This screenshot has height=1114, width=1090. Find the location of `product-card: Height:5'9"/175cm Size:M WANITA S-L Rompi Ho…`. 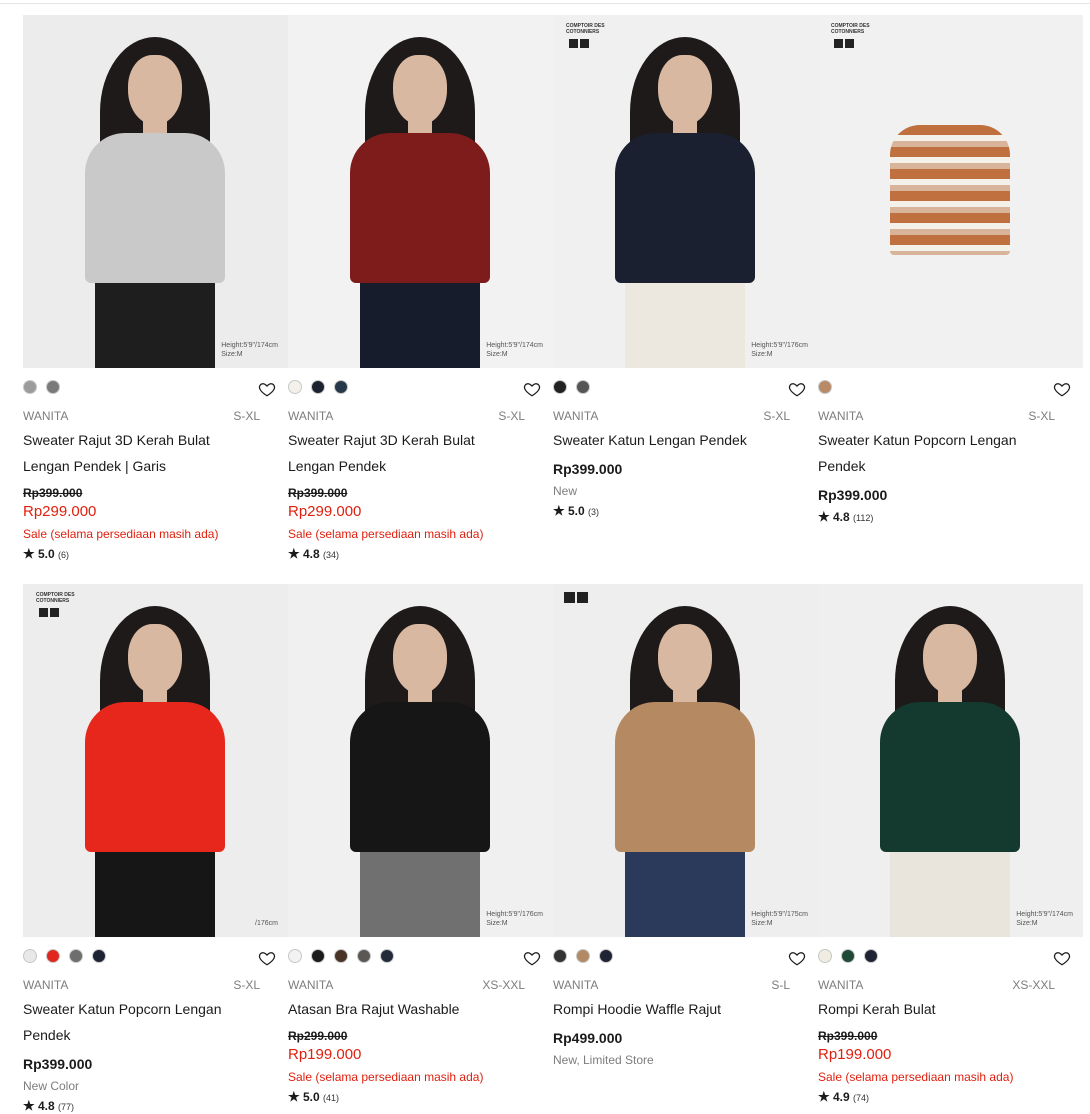

product-card: Height:5'9"/175cm Size:M WANITA S-L Rompi Ho… is located at coordinates (685, 849).